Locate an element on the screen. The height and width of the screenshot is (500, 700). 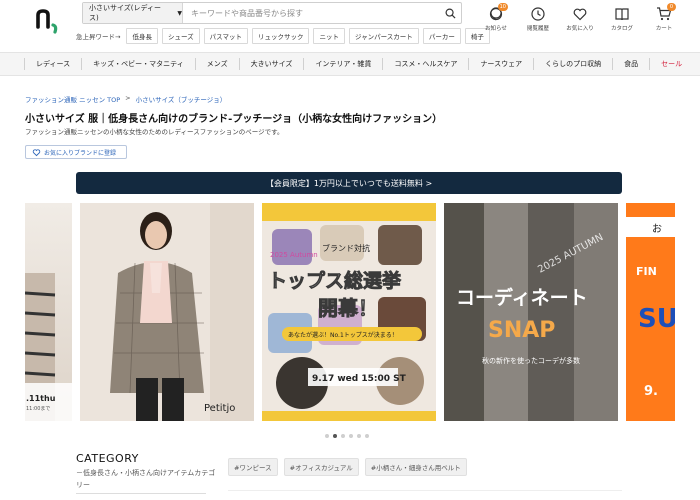
quick-words-label: 急上昇ワード→ is located at coordinates (98, 37).